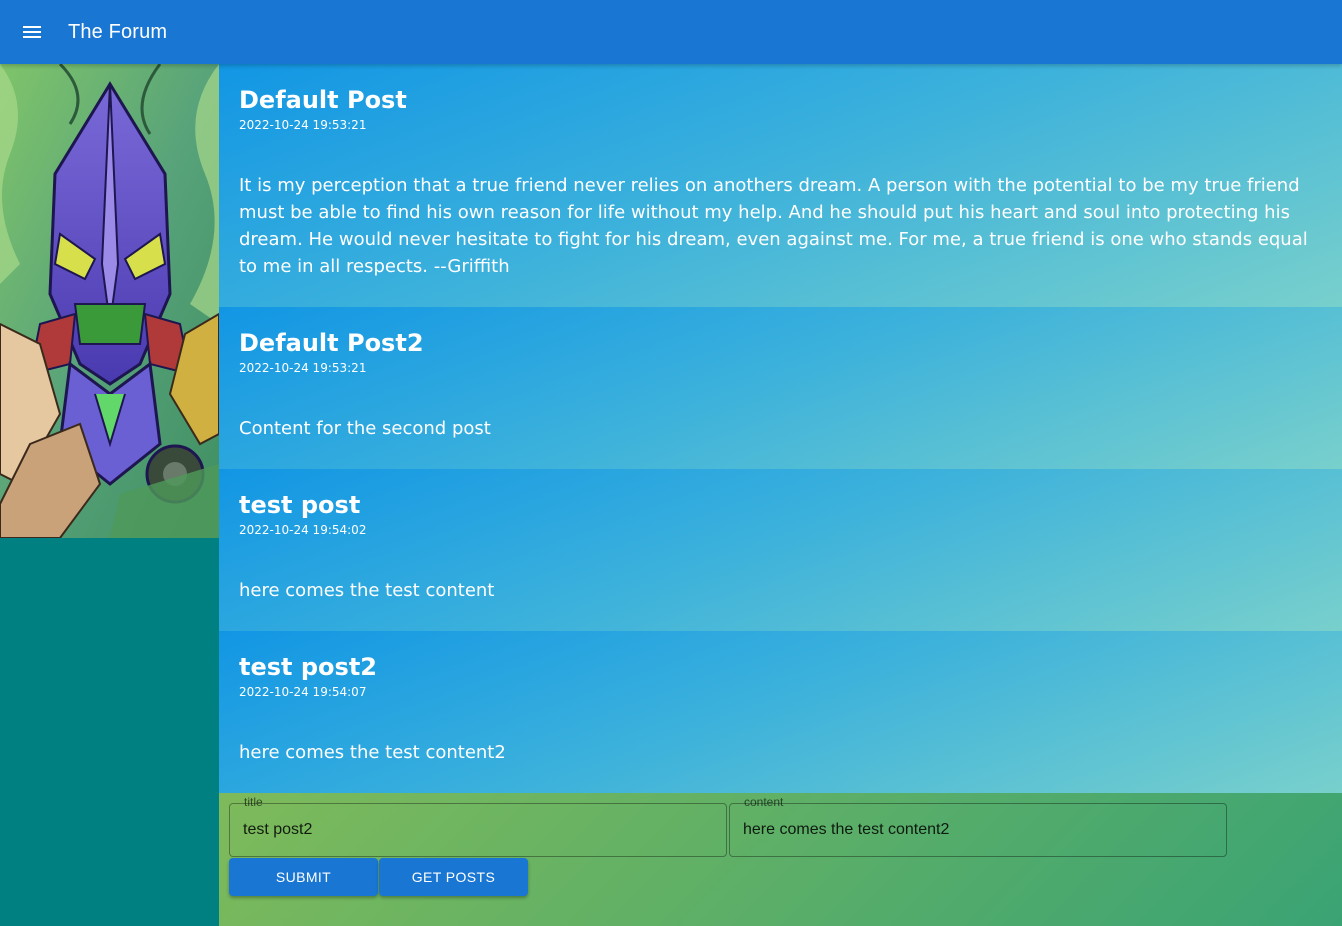 Image resolution: width=1342 pixels, height=926 pixels. Describe the element at coordinates (308, 667) in the screenshot. I see `post-title: test post2` at that location.